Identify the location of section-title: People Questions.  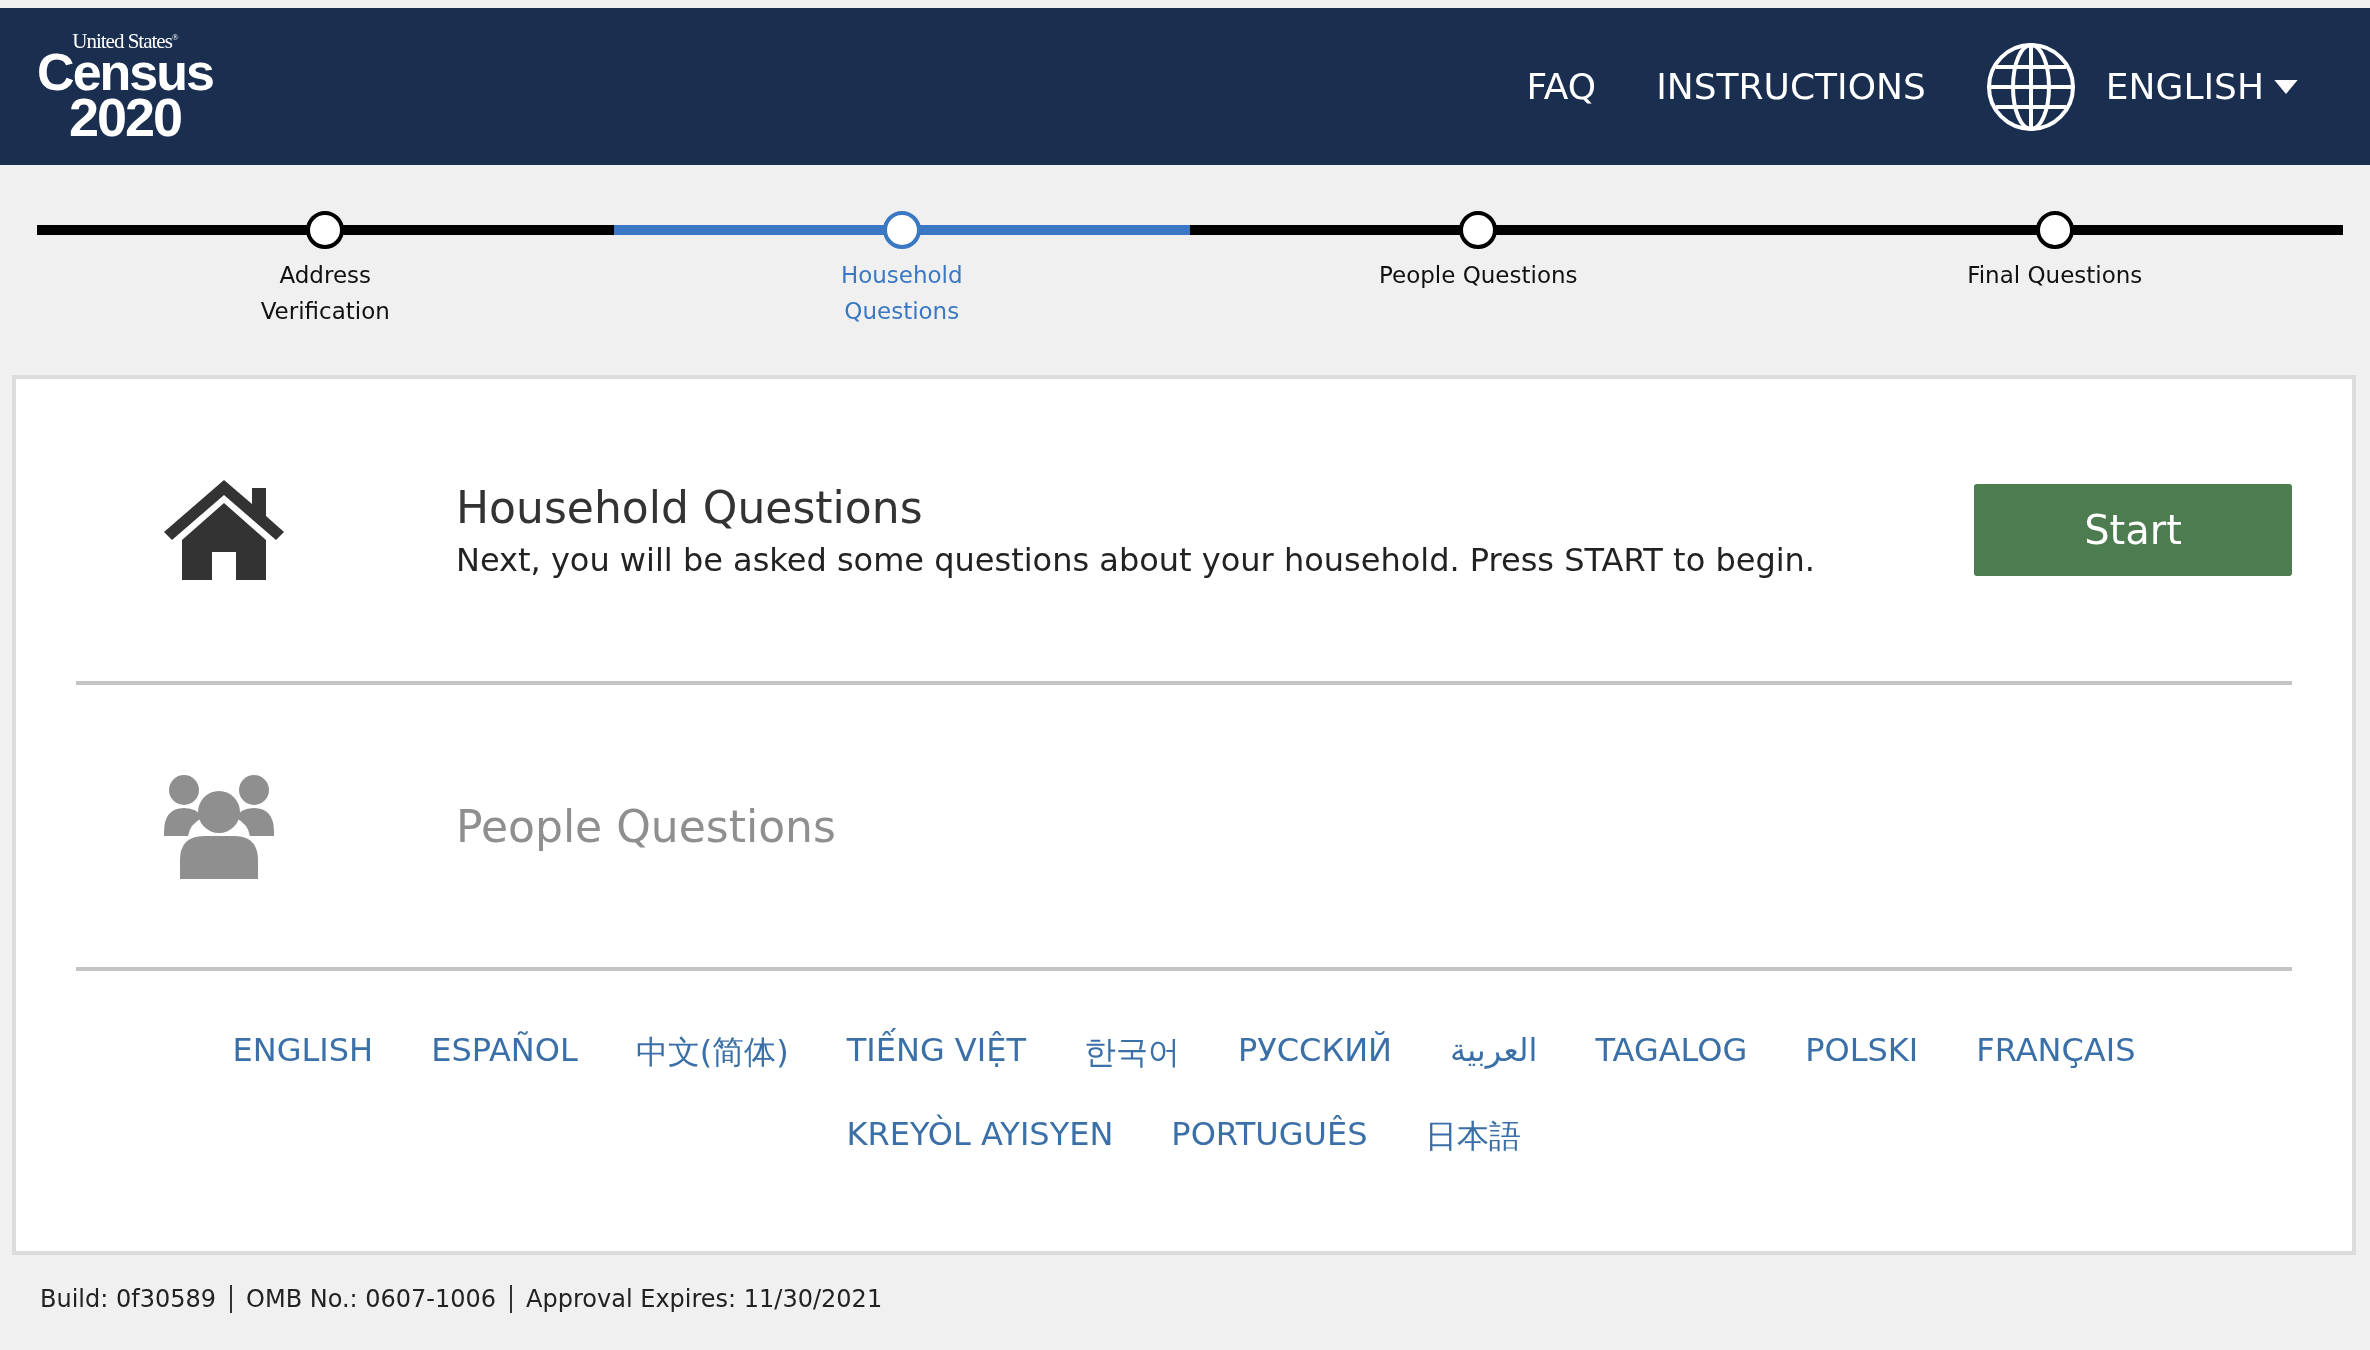
(646, 826).